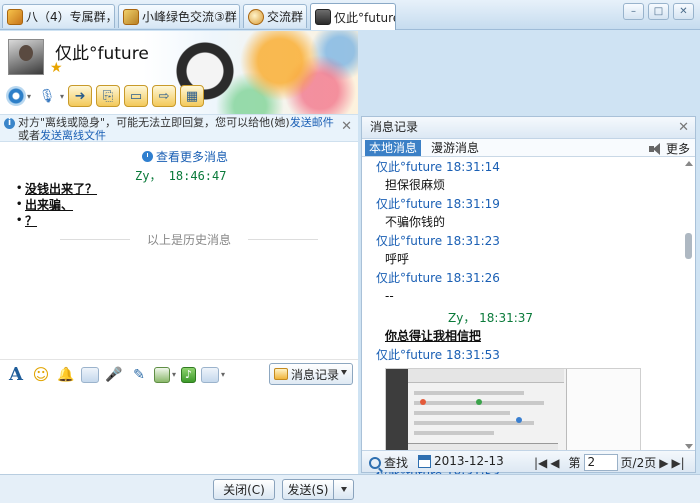 Image resolution: width=700 pixels, height=503 pixels. I want to click on tab-group-3: 交流群, so click(275, 16).